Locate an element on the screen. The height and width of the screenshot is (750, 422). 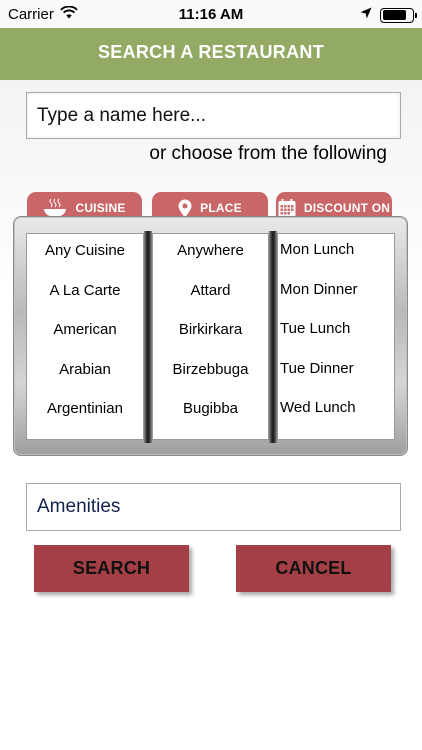
status-time: 11:16 AM is located at coordinates (211, 14).